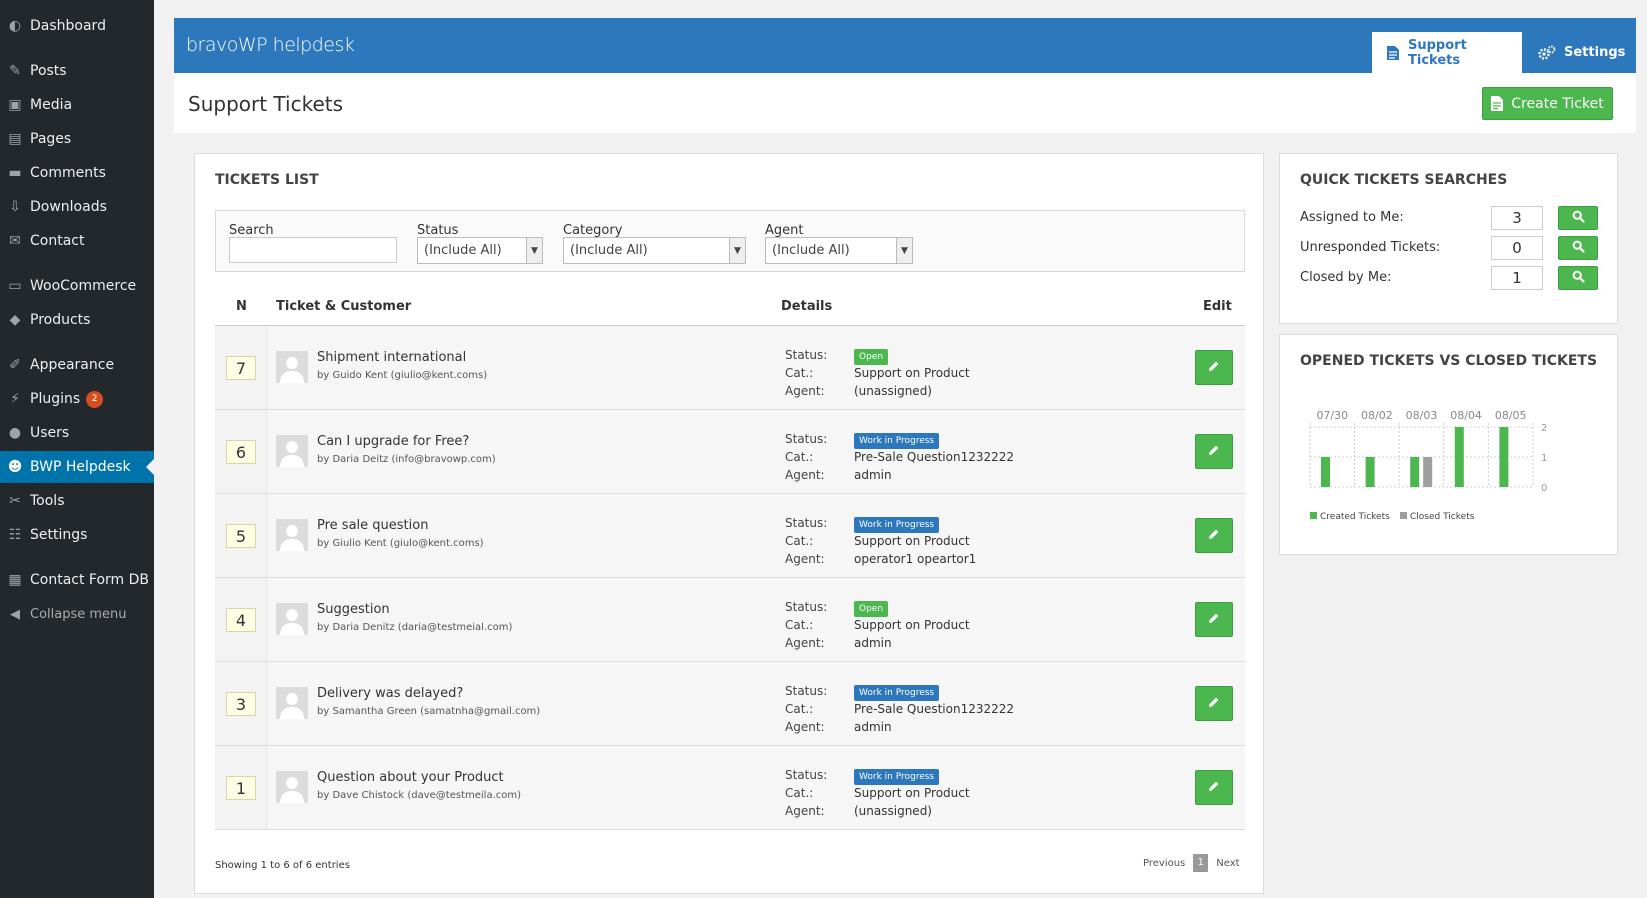 The image size is (1647, 898). What do you see at coordinates (1217, 306) in the screenshot?
I see `column-edit: Edit` at bounding box center [1217, 306].